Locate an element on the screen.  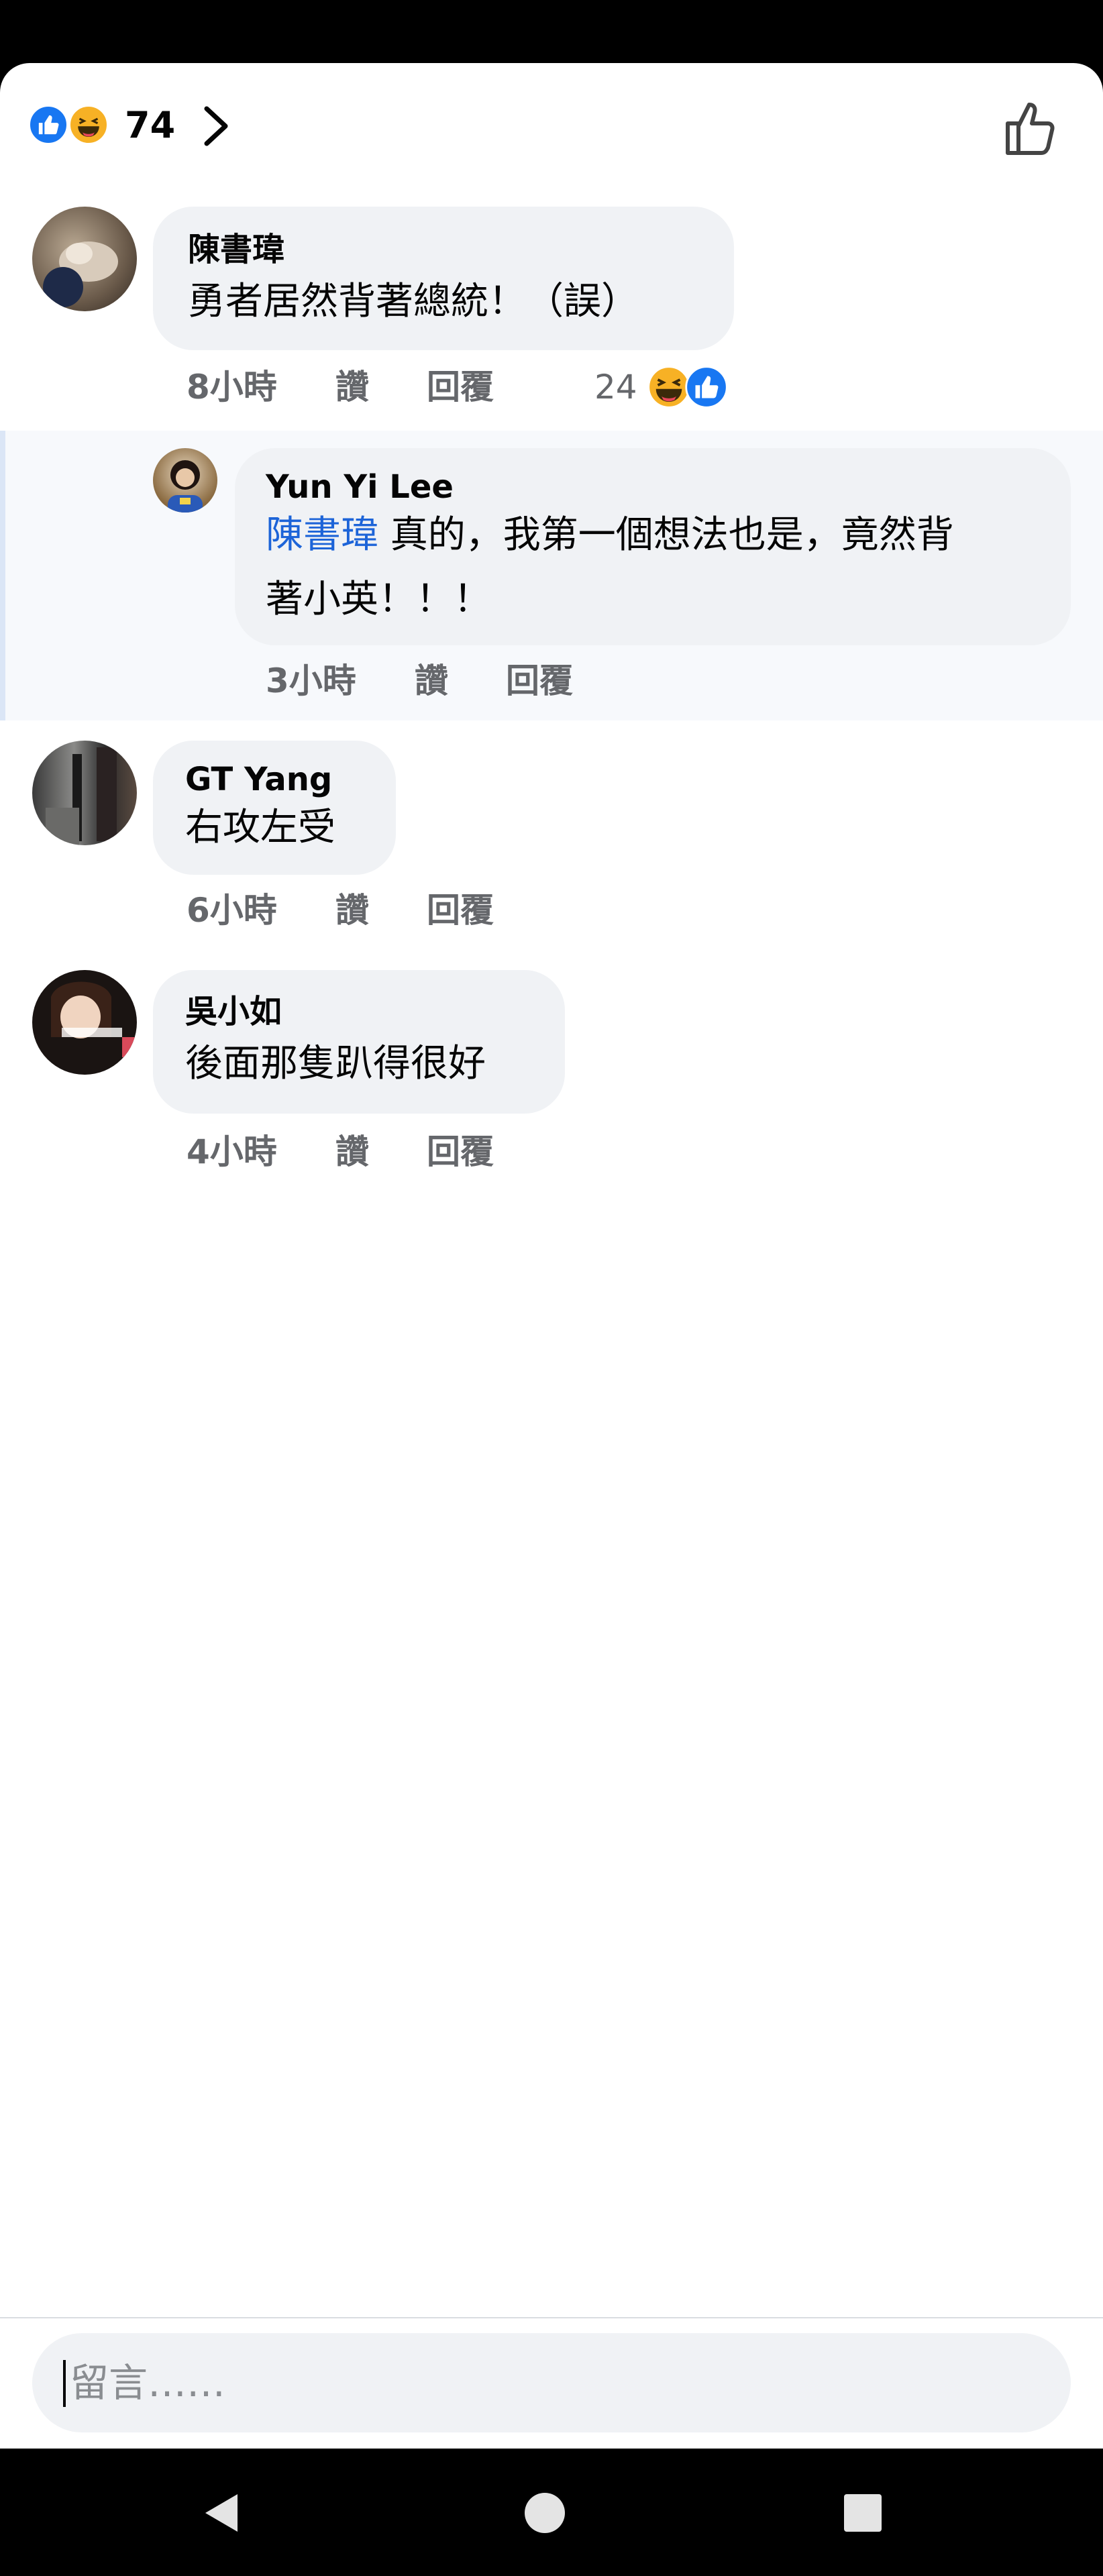
comment-bubble: 吳小如 後面那隻趴得很好 is located at coordinates (359, 1042).